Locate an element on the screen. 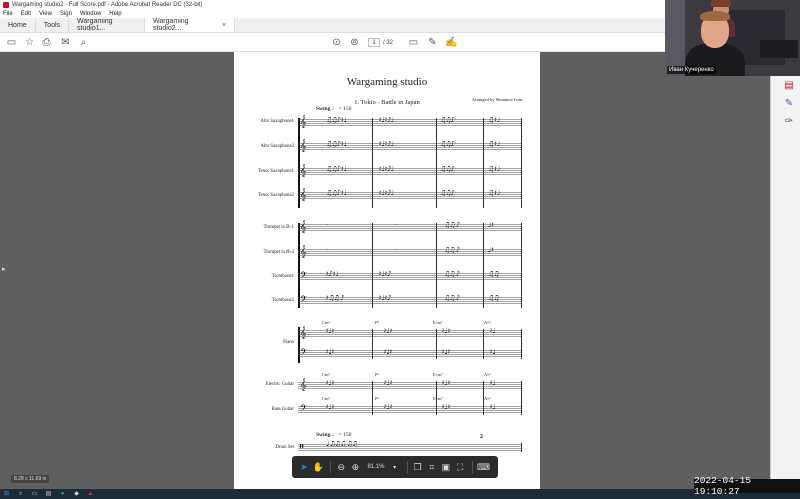 The width and height of the screenshot is (800, 499). keyboard-icon: ⌨ is located at coordinates (483, 467).